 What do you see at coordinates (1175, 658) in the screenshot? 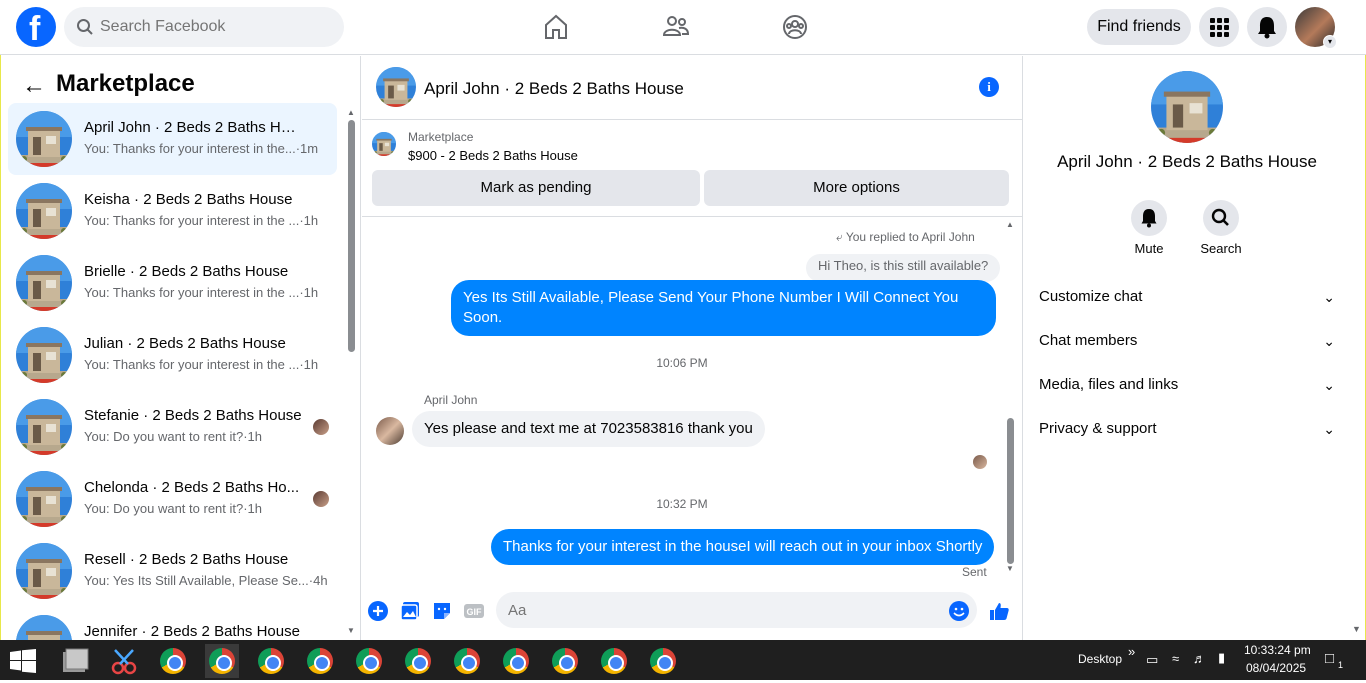
I see `wifi-icon: ≈` at bounding box center [1175, 658].